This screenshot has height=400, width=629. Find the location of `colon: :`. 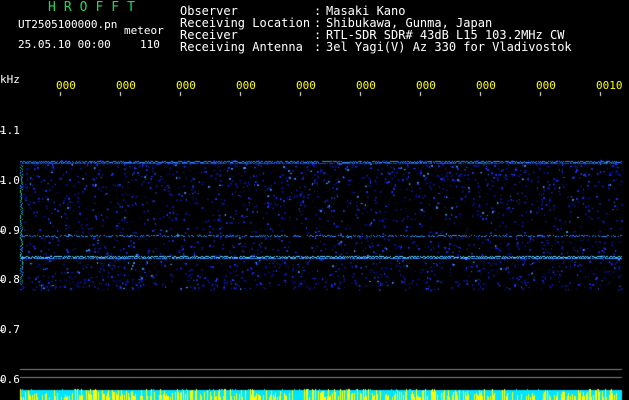

colon: : is located at coordinates (318, 47).